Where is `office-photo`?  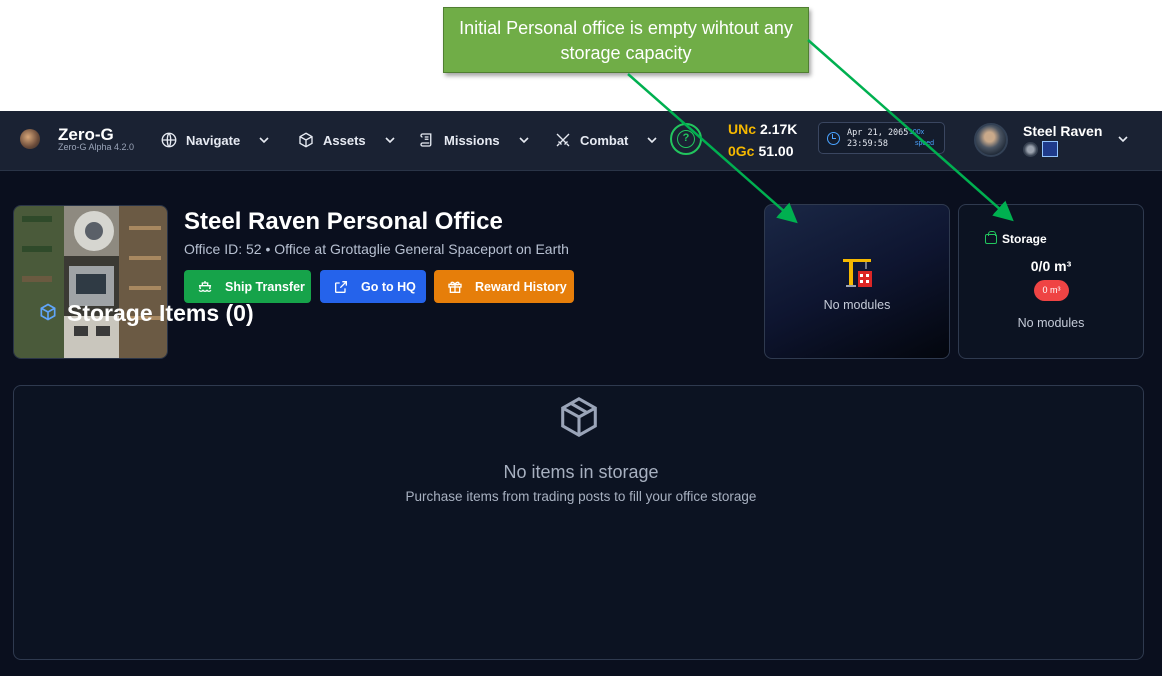 office-photo is located at coordinates (90, 282).